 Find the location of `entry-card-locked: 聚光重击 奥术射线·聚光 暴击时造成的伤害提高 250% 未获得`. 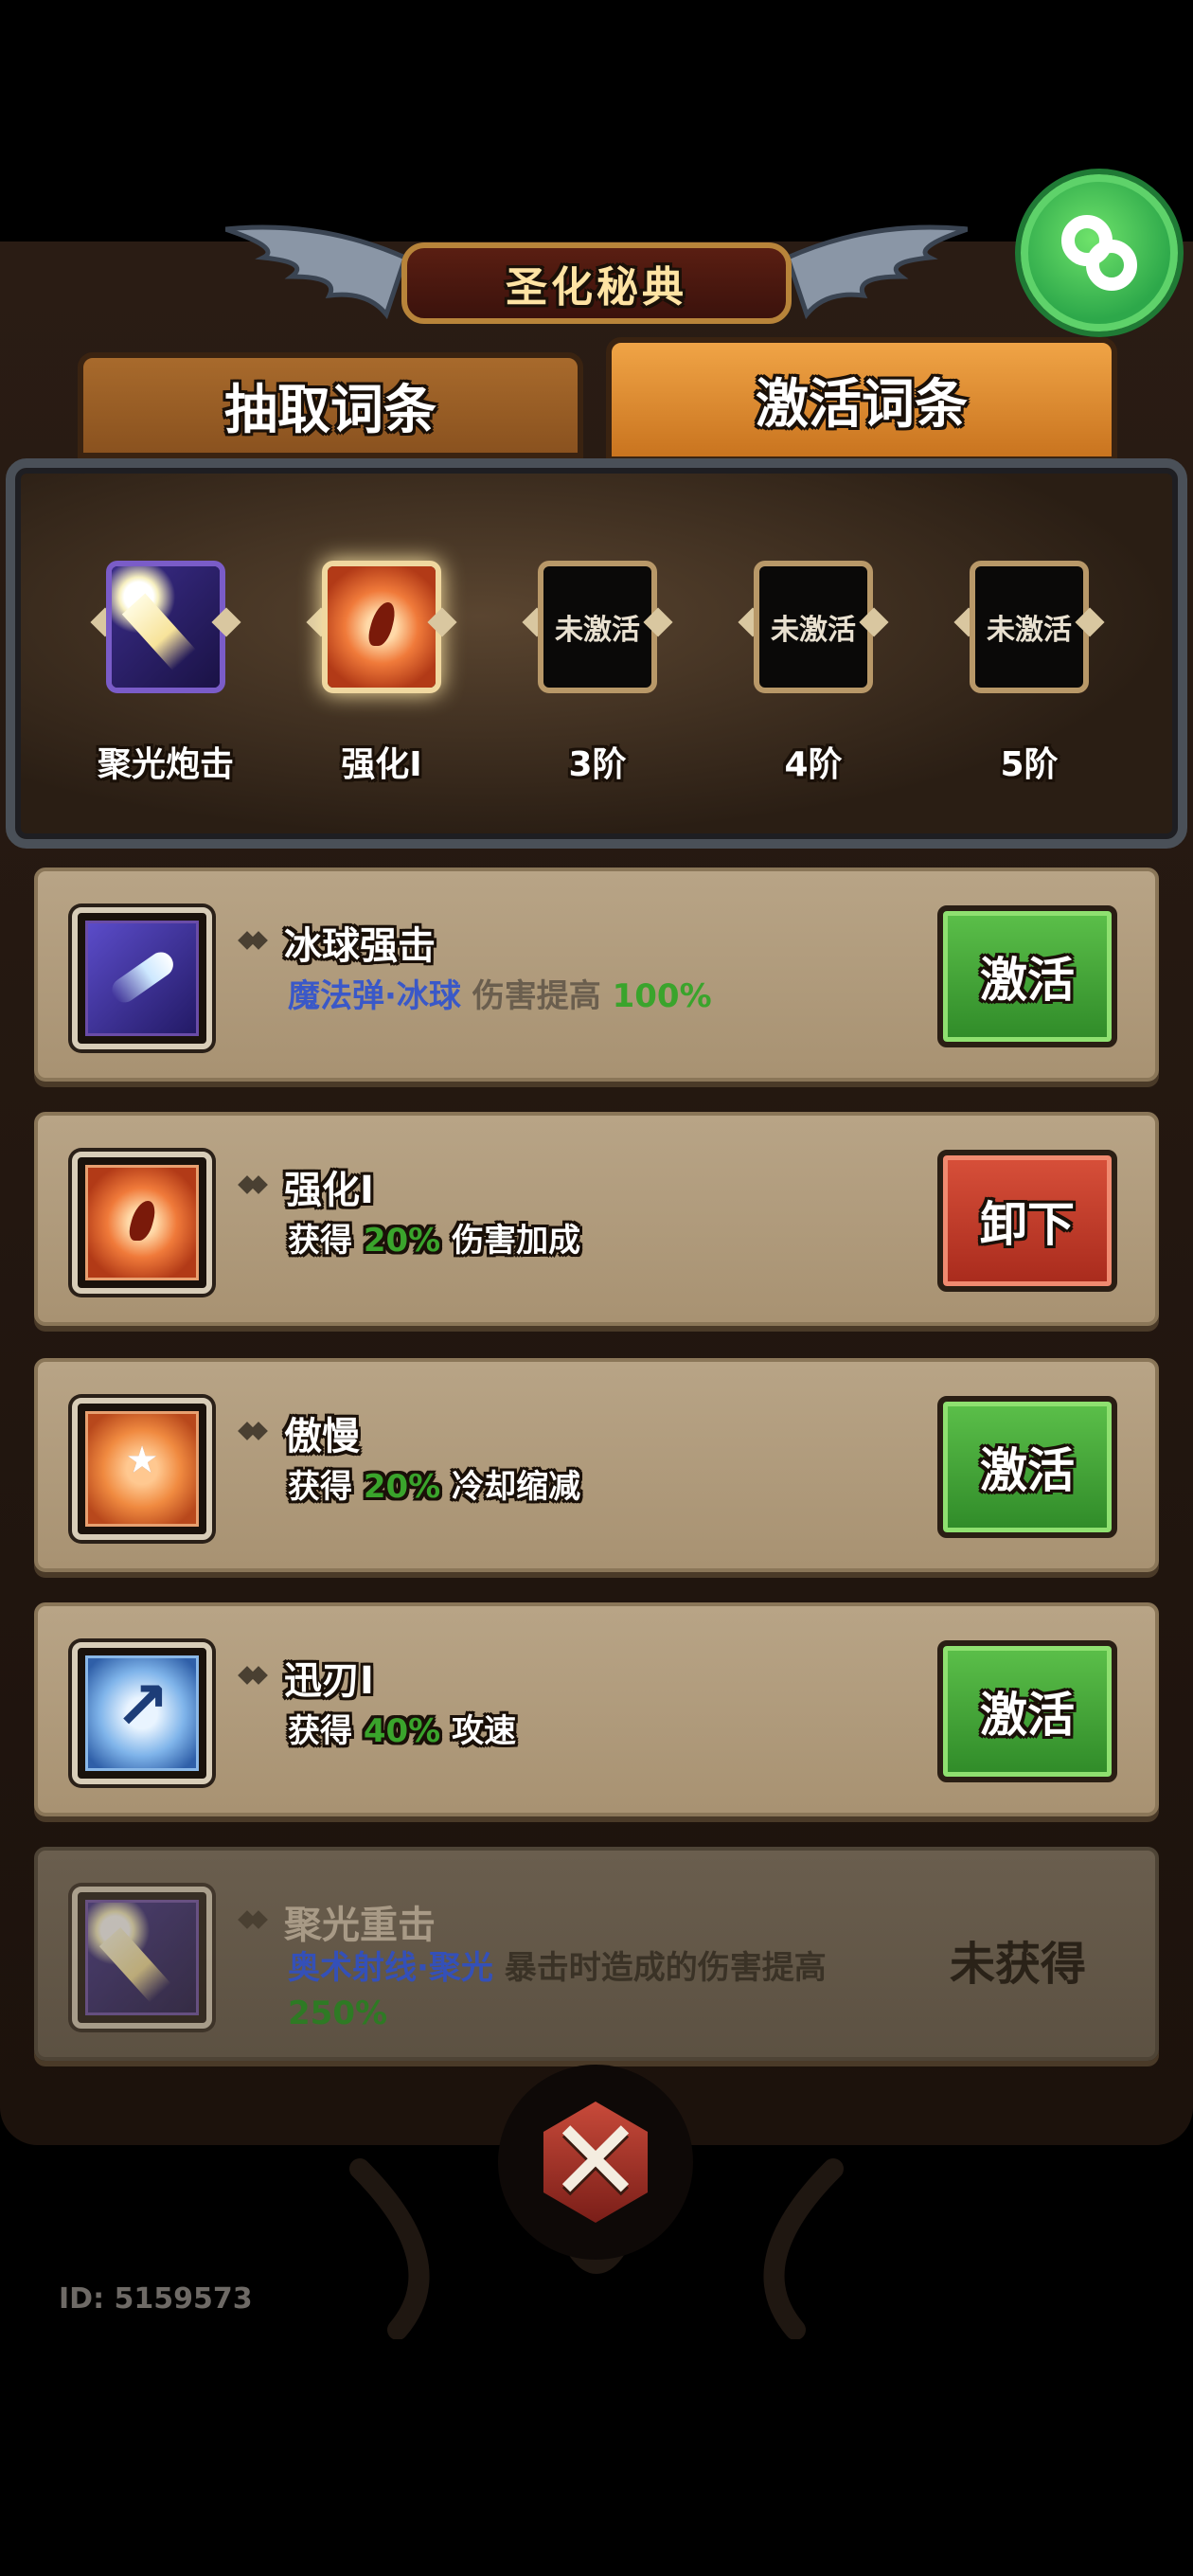

entry-card-locked: 聚光重击 奥术射线·聚光 暴击时造成的伤害提高 250% 未获得 is located at coordinates (596, 1954).